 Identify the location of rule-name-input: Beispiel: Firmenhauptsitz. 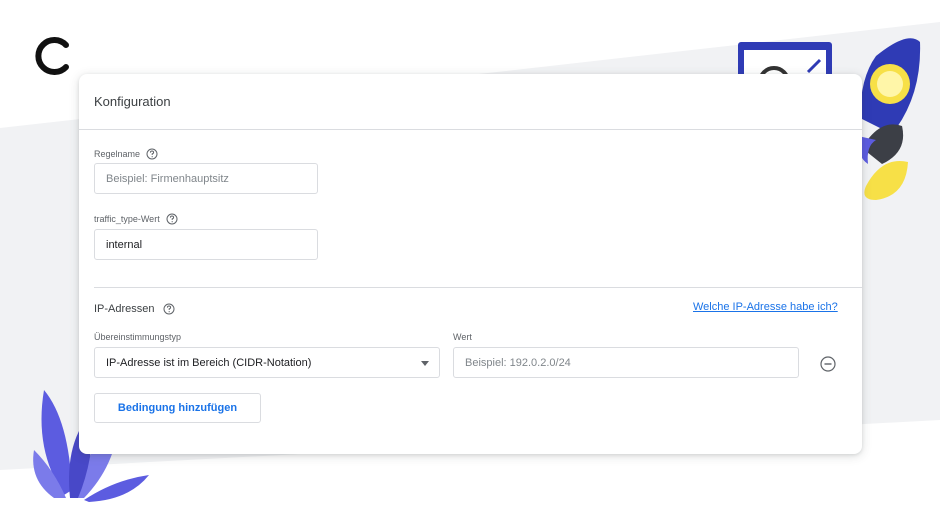
(206, 178).